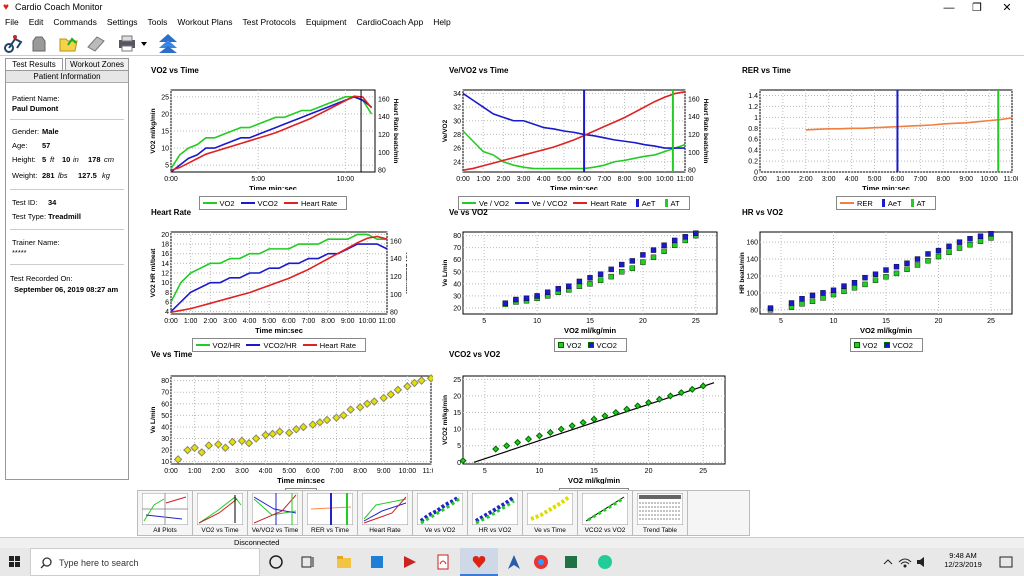 The width and height of the screenshot is (1024, 576). I want to click on y-tick-label: 4, so click(167, 312).